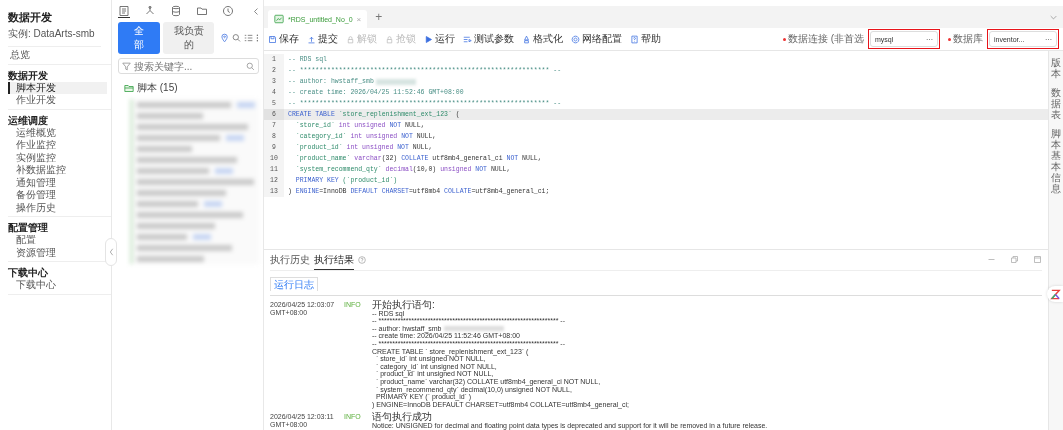 This screenshot has width=1063, height=430. I want to click on nav-item: 操作历史, so click(54, 207).